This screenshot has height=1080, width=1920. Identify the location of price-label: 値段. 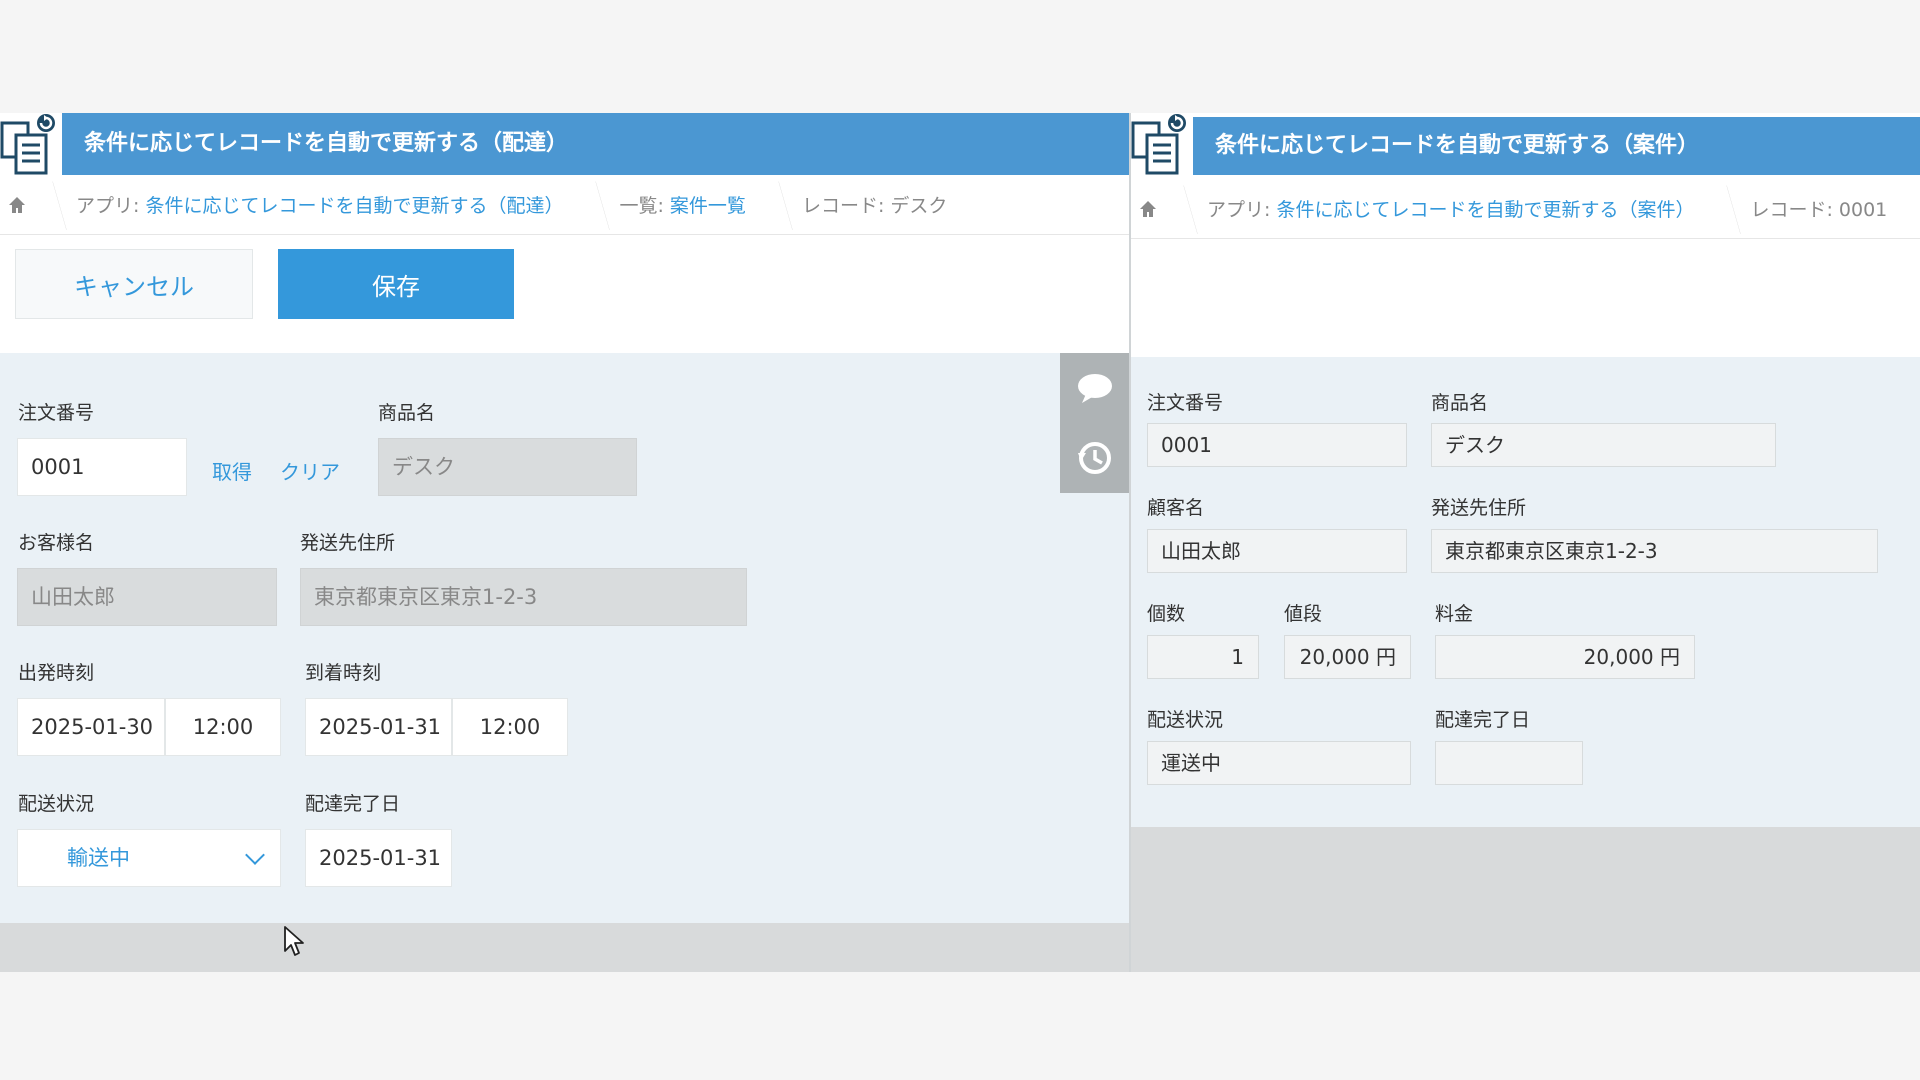
(1303, 614).